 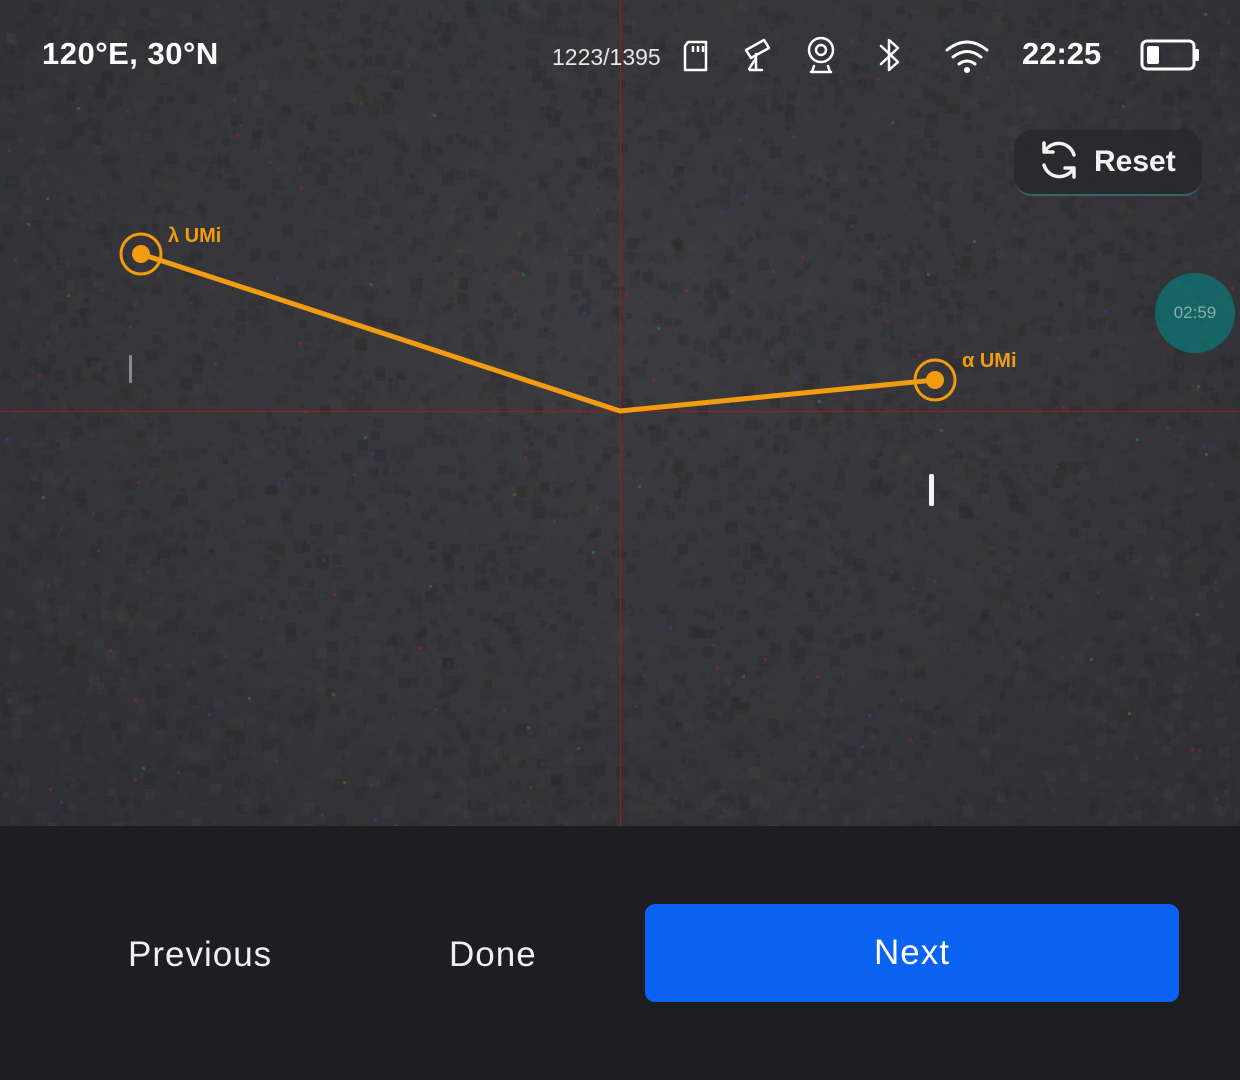 I want to click on timer-text: 02:59, so click(x=1195, y=312).